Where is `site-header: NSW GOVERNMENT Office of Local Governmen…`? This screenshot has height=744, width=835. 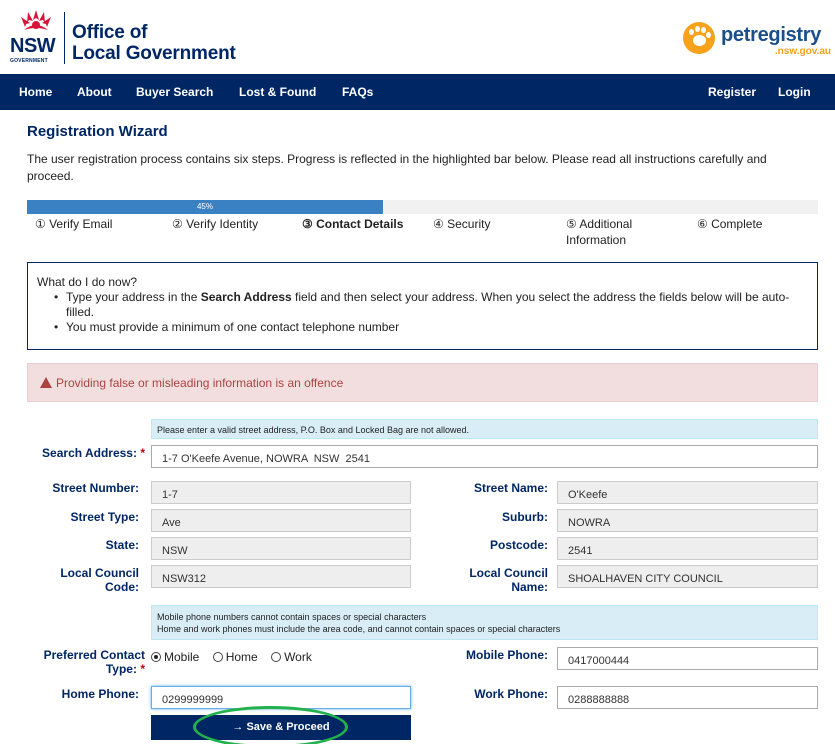
site-header: NSW GOVERNMENT Office of Local Governmen… is located at coordinates (417, 37).